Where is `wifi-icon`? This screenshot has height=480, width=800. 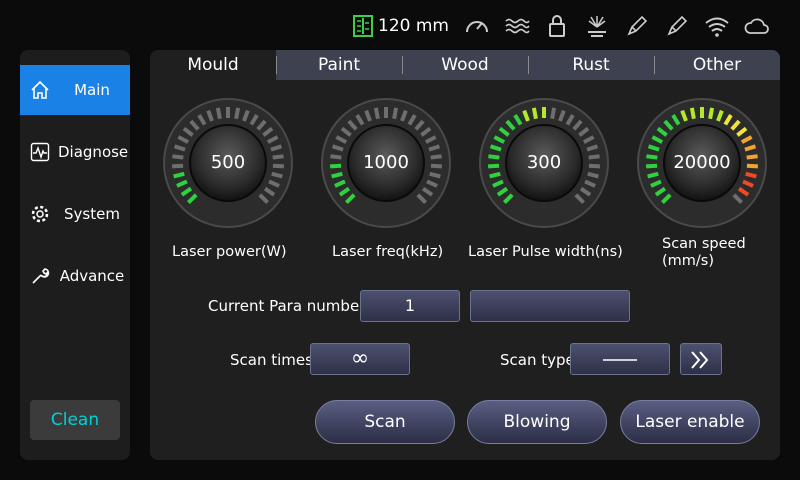
wifi-icon is located at coordinates (717, 27).